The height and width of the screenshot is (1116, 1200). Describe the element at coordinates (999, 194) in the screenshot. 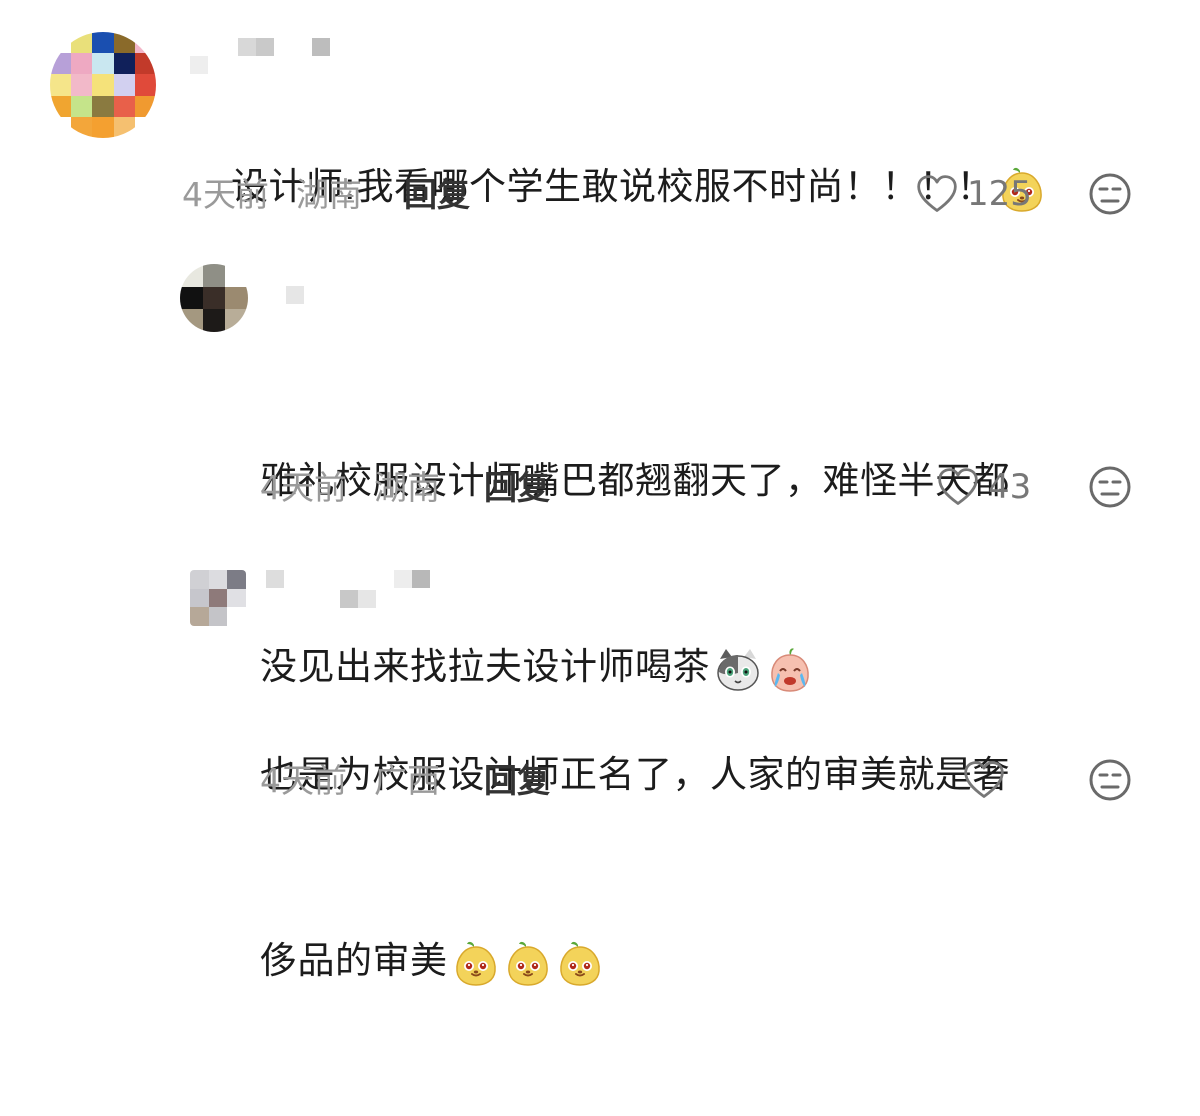

I see `like-count: 125` at that location.